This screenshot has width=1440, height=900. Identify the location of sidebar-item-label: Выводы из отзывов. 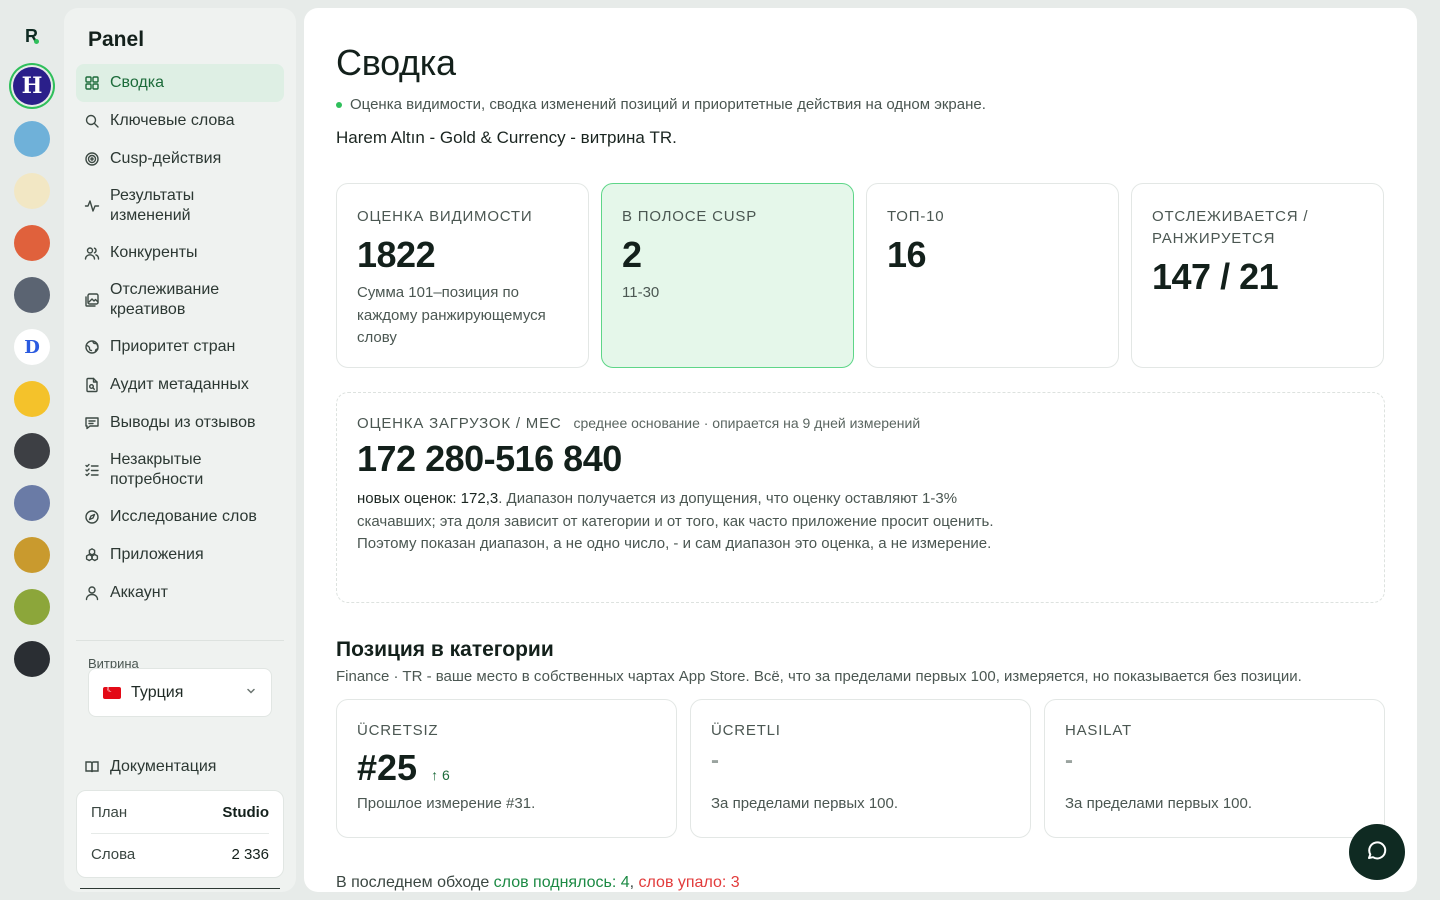
(183, 422).